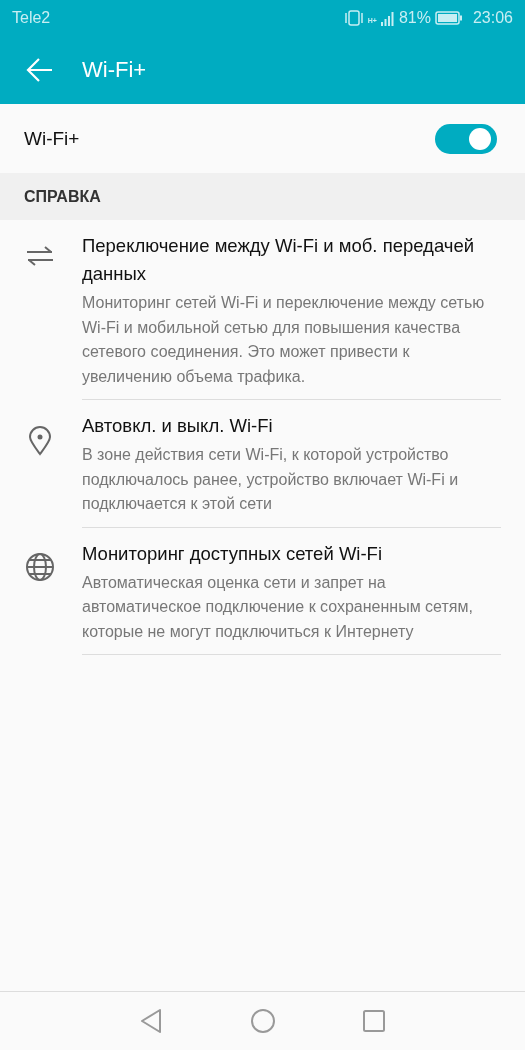 The width and height of the screenshot is (525, 1050). Describe the element at coordinates (178, 426) in the screenshot. I see `item-title: Автовкл. и выкл. Wi-Fi` at that location.